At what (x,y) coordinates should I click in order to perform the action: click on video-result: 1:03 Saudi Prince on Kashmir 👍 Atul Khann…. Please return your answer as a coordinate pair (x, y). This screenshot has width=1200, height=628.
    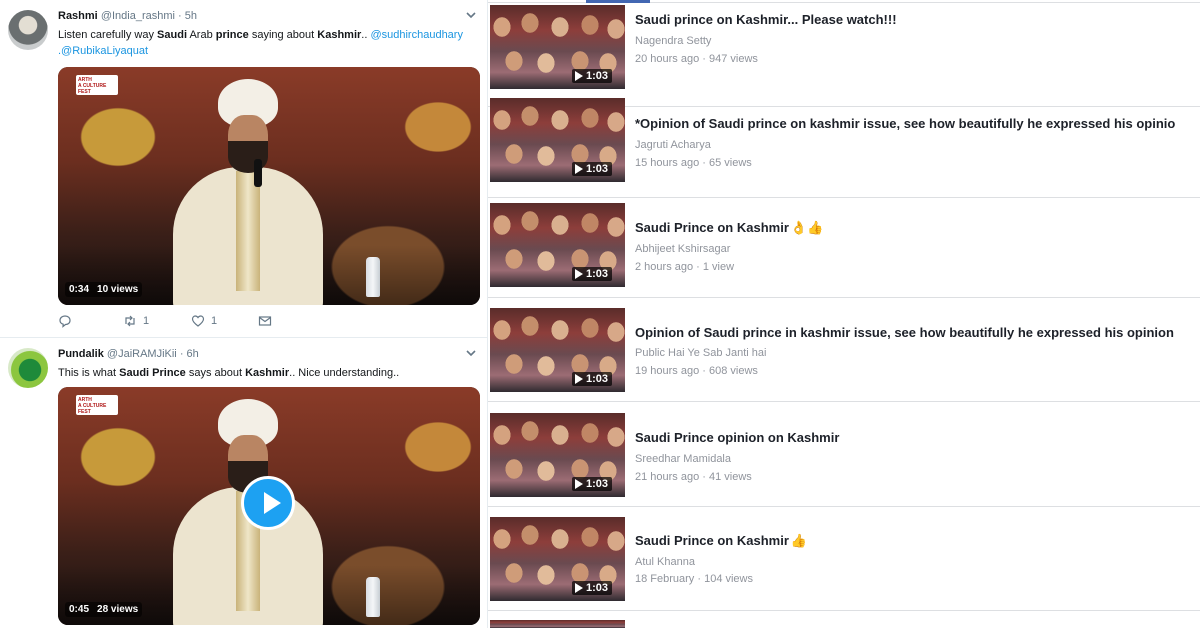
    Looking at the image, I should click on (844, 559).